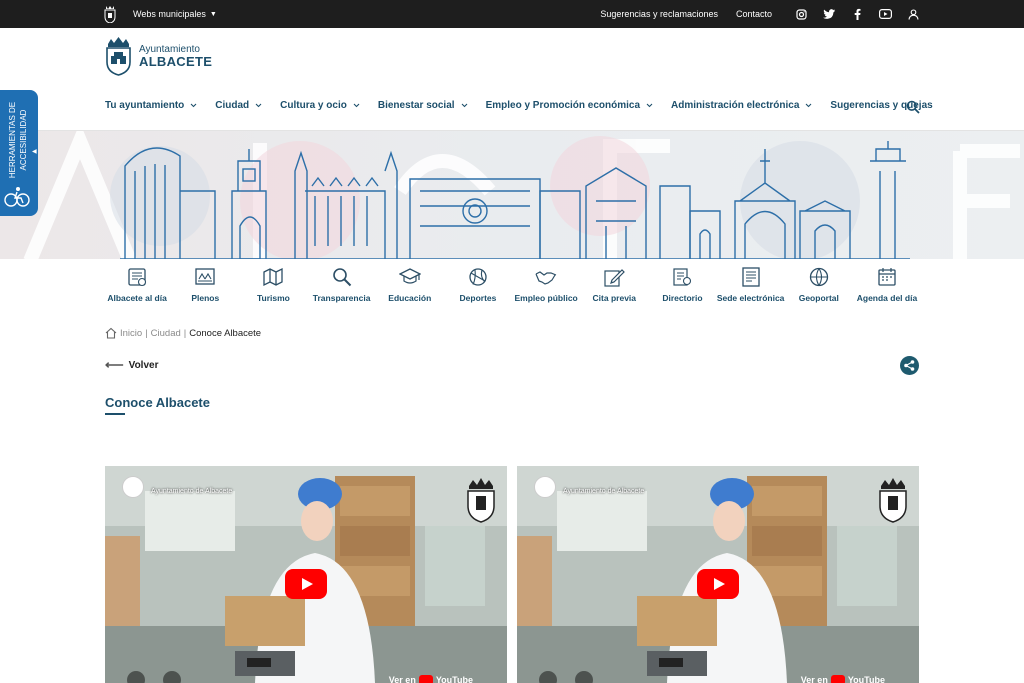  I want to click on site-logo: Ayuntamiento ALBACETE, so click(158, 56).